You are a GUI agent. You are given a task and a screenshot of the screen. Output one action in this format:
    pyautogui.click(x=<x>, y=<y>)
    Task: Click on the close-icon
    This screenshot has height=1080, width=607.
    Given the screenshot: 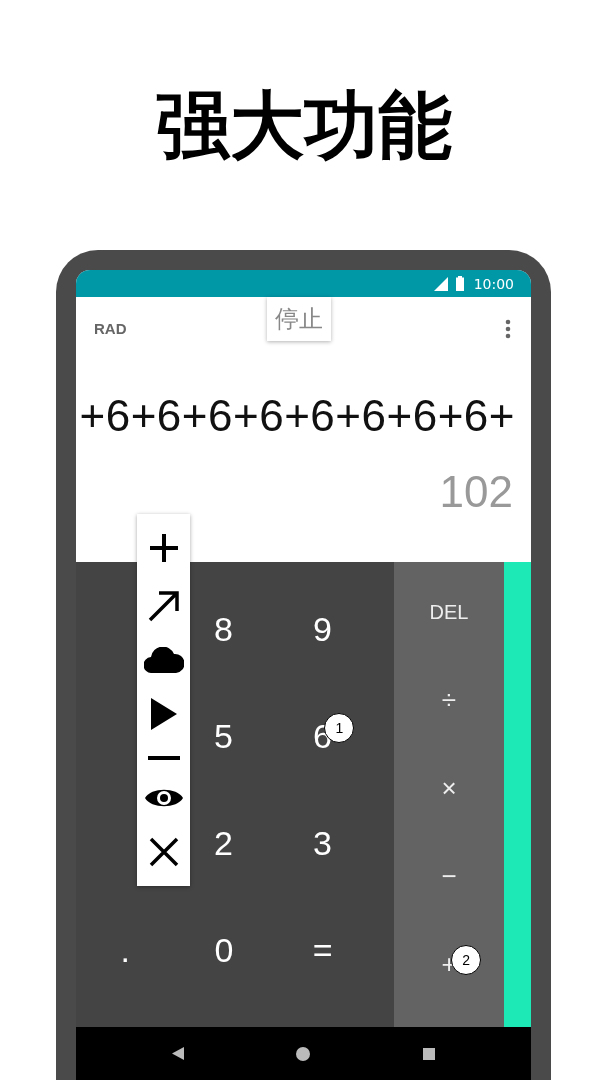 What is the action you would take?
    pyautogui.click(x=163, y=851)
    